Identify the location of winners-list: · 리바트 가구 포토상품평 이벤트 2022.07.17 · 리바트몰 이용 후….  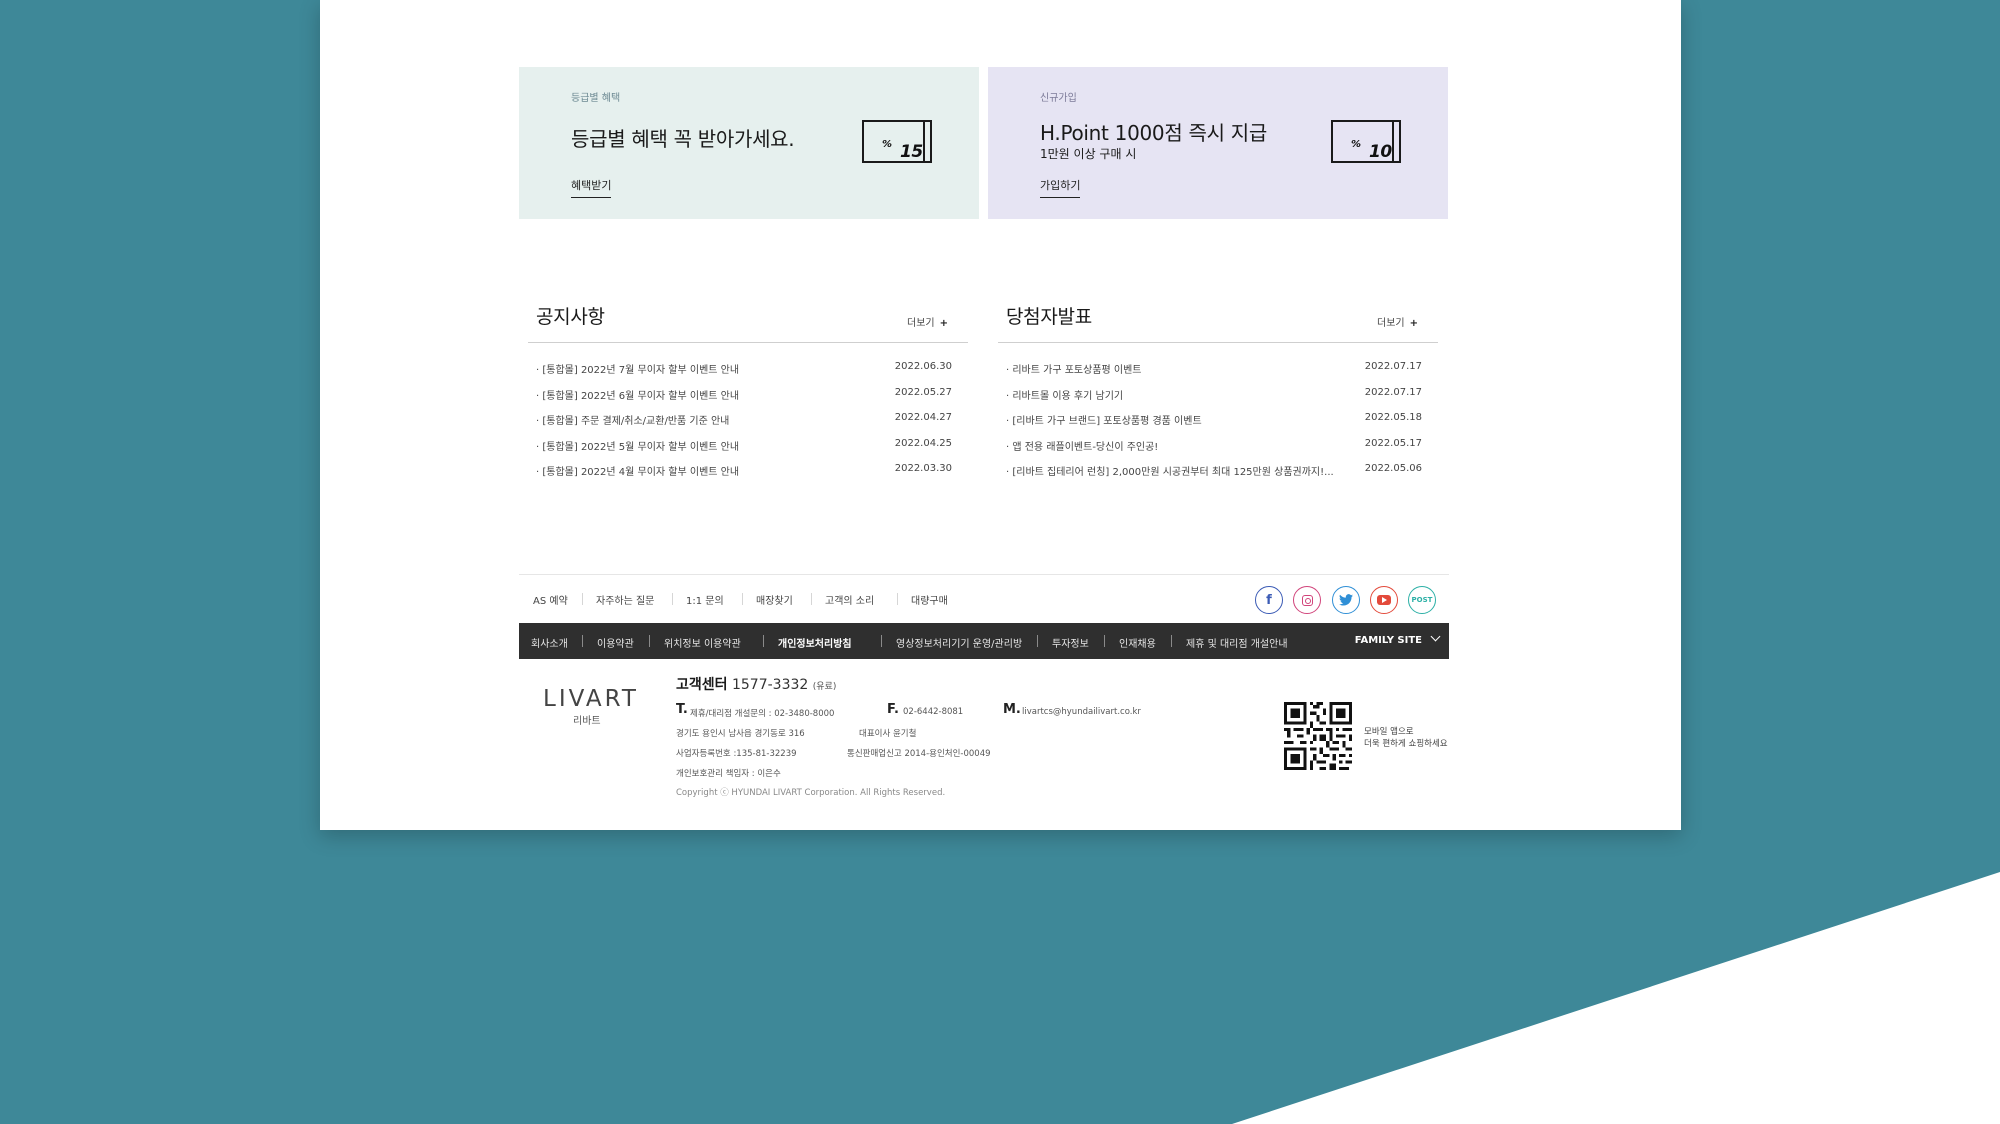
(1218, 414).